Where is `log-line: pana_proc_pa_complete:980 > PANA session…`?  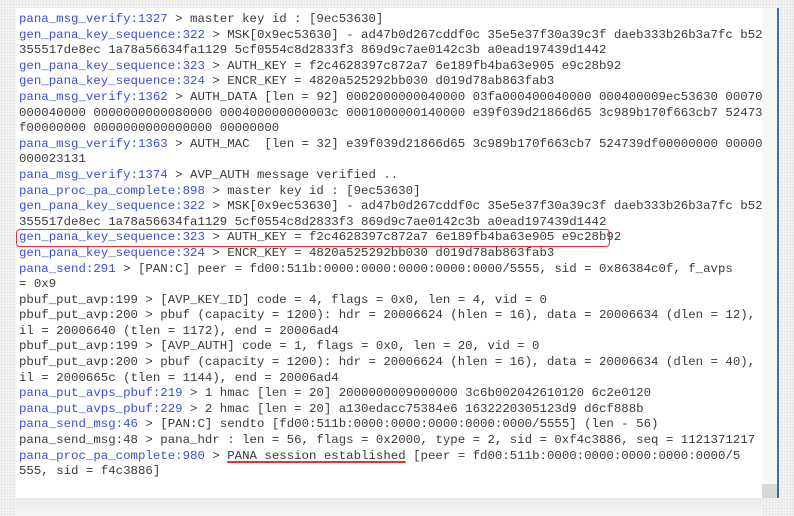 log-line: pana_proc_pa_complete:980 > PANA session… is located at coordinates (390, 457).